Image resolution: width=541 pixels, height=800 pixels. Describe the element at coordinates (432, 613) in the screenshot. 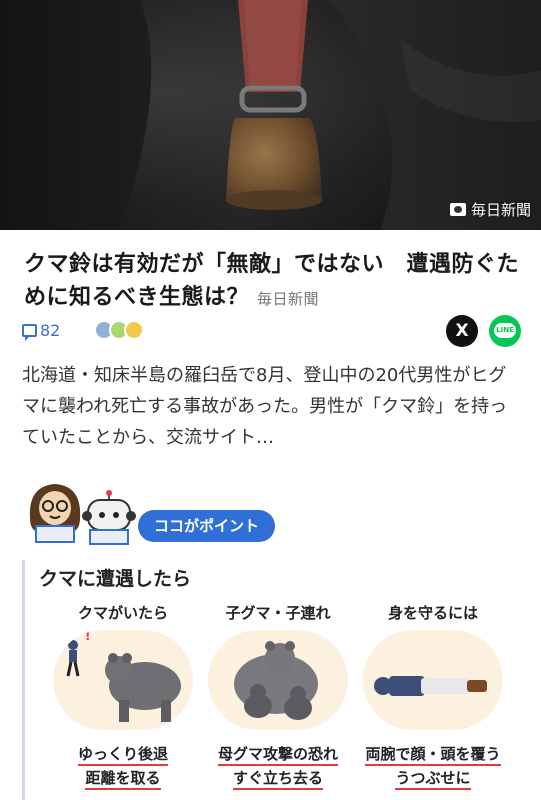

I see `panel-title: 身を守るには` at that location.